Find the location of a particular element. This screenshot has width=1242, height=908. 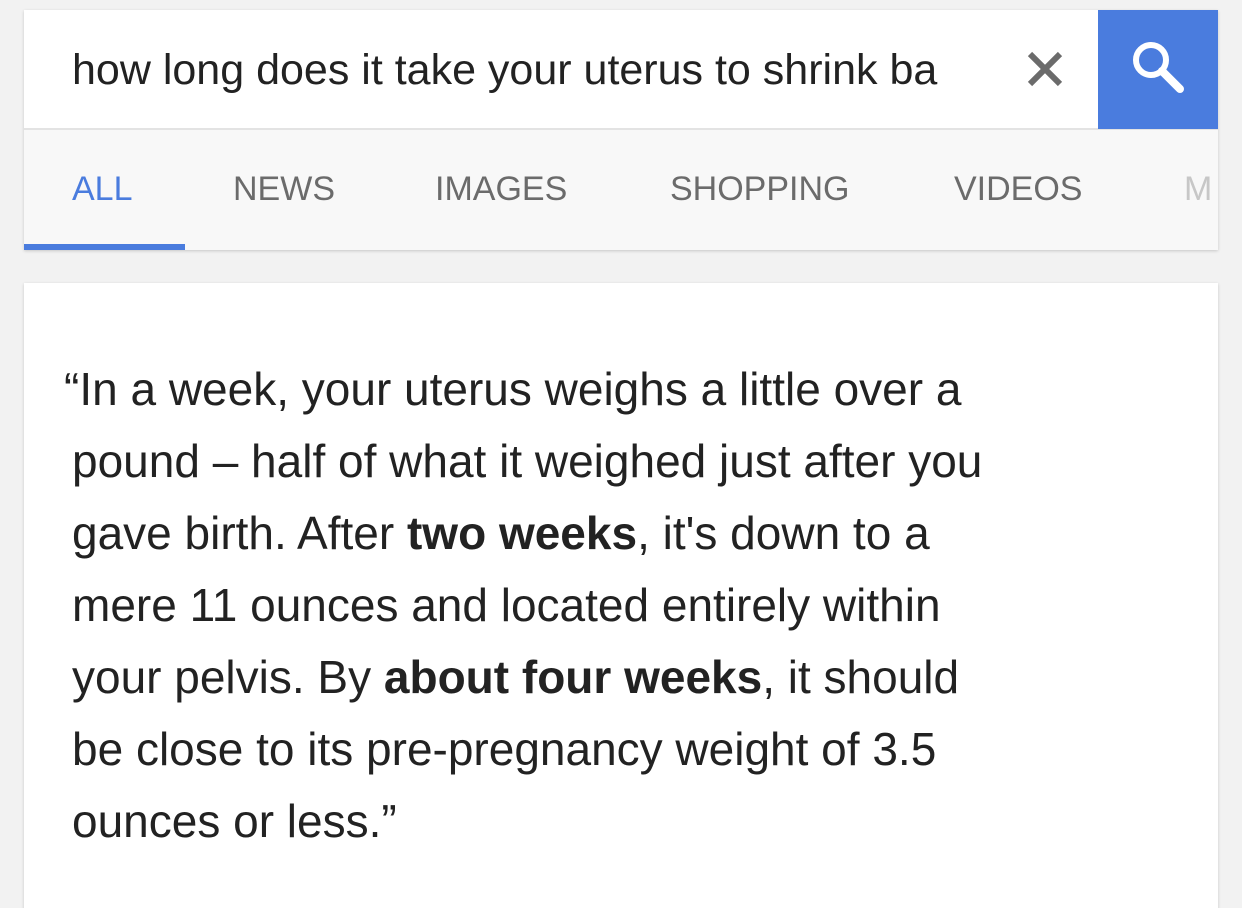

tab-shopping: SHOPPING is located at coordinates (759, 189).